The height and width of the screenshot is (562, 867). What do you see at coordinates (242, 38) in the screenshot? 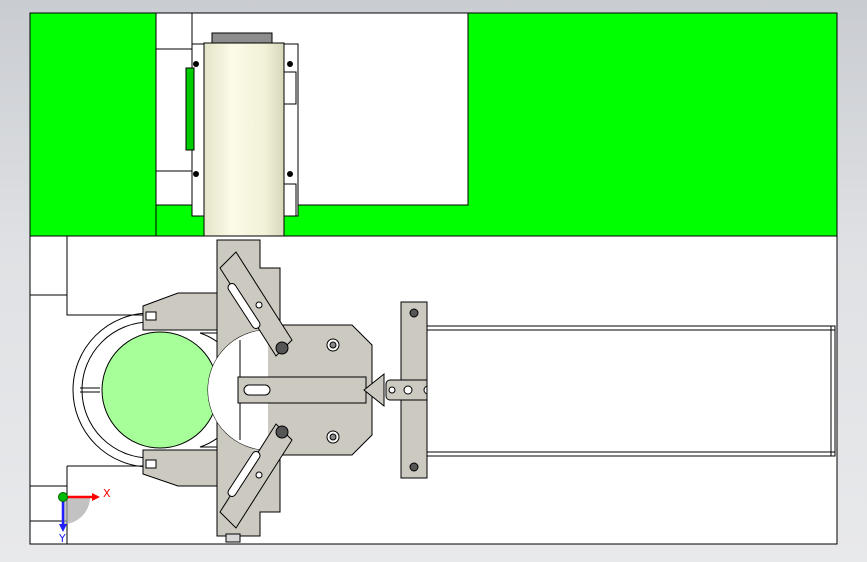
I see `cylinder-cap` at bounding box center [242, 38].